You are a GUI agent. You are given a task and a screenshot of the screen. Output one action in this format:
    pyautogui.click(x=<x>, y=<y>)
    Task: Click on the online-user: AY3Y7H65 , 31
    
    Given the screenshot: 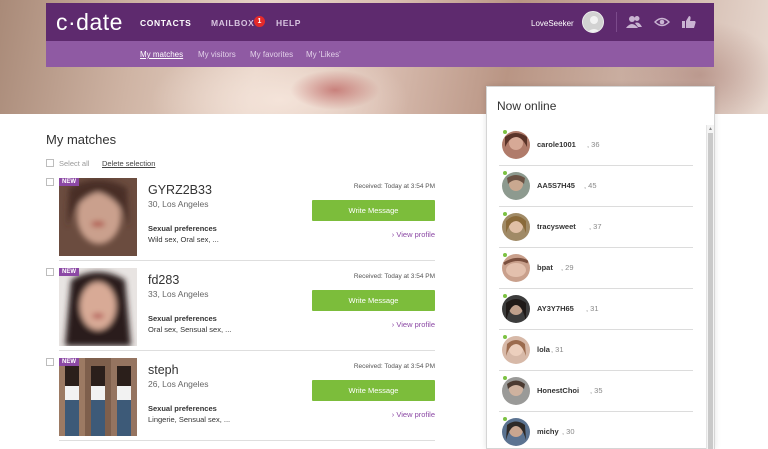 What is the action you would take?
    pyautogui.click(x=596, y=309)
    